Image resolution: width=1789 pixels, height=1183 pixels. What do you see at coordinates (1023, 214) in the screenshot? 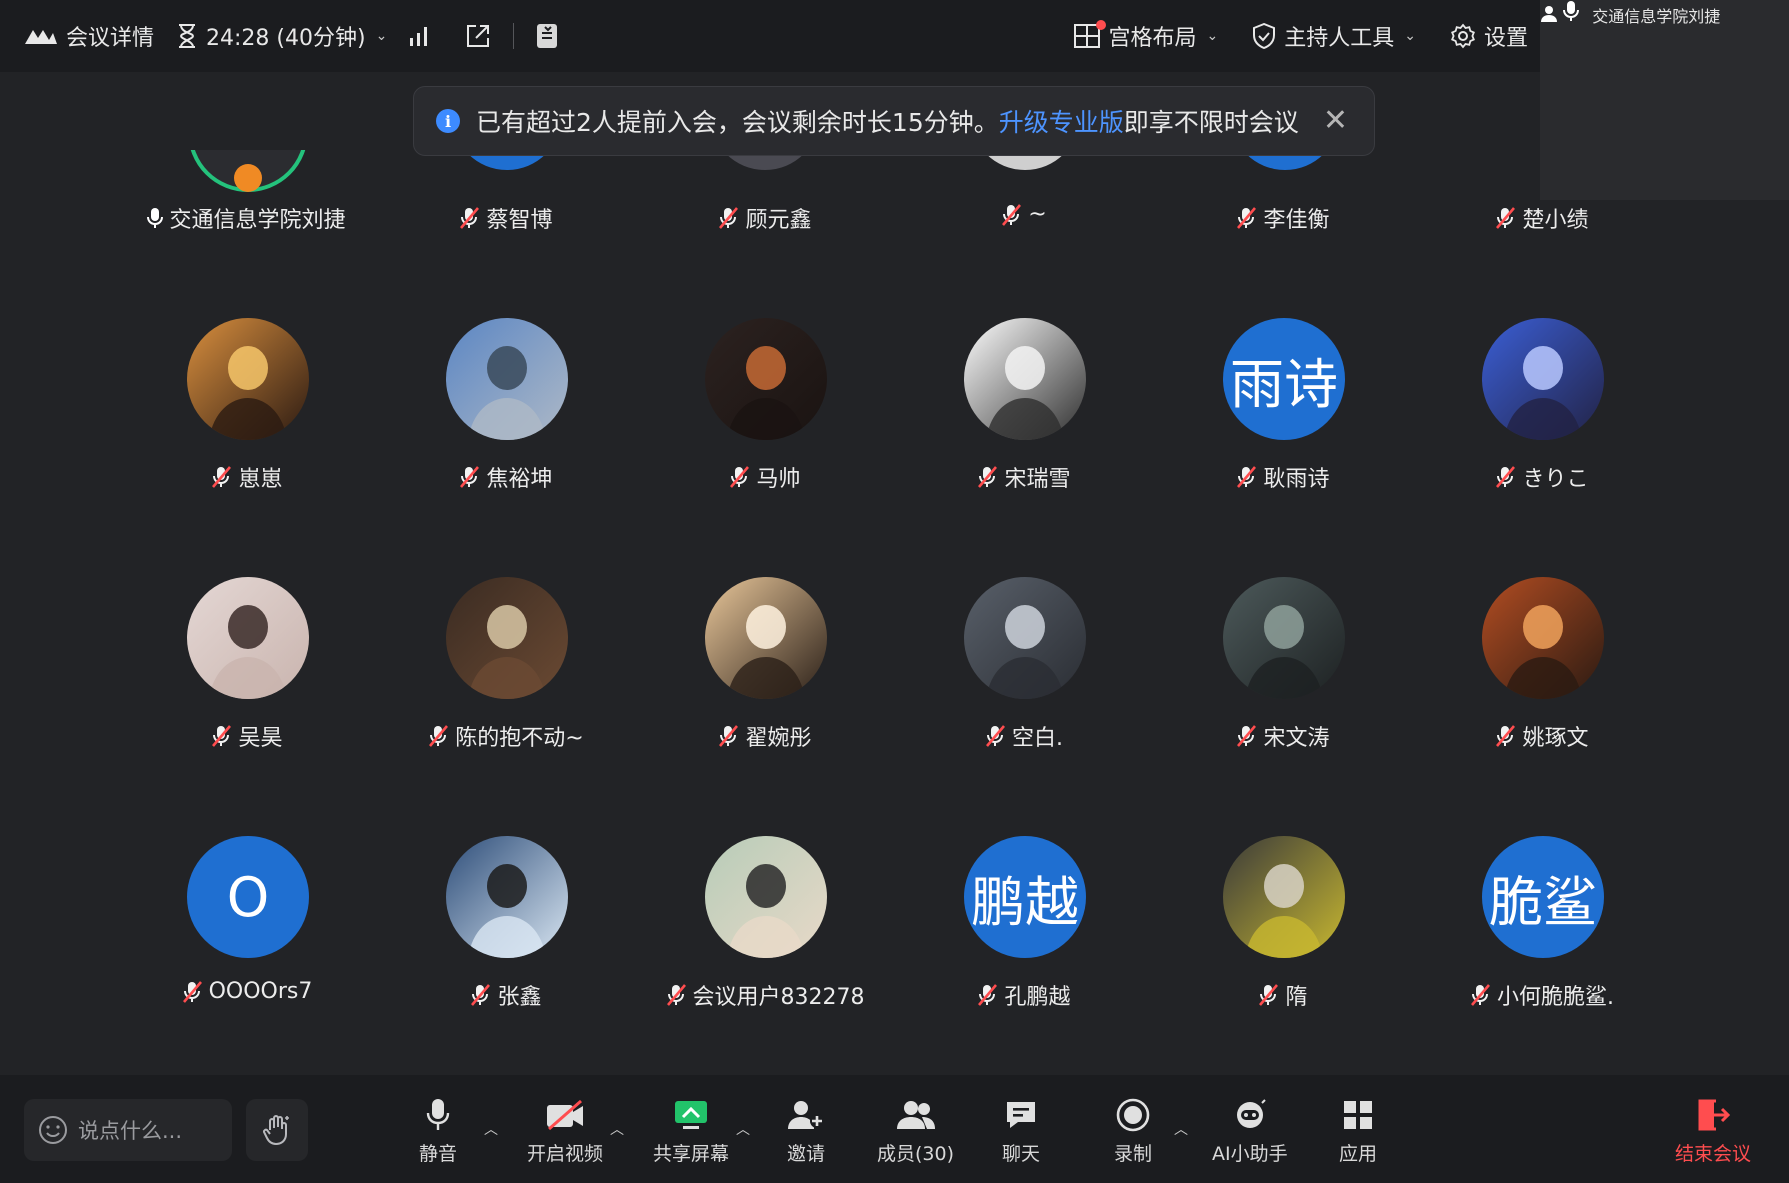
I see `participant-name: ~` at bounding box center [1023, 214].